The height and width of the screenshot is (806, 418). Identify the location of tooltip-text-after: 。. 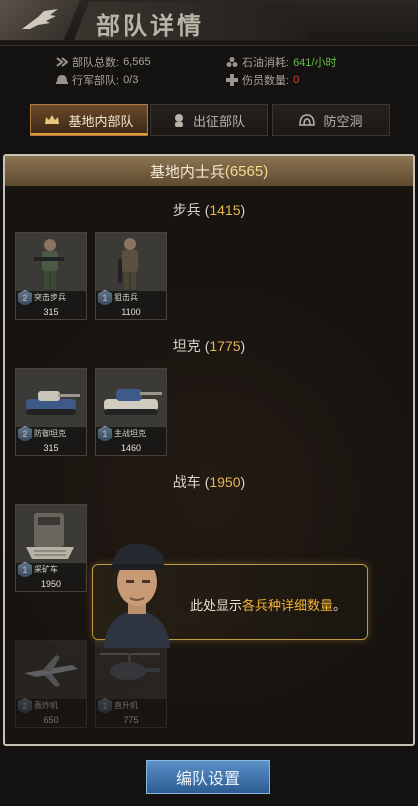
(340, 605).